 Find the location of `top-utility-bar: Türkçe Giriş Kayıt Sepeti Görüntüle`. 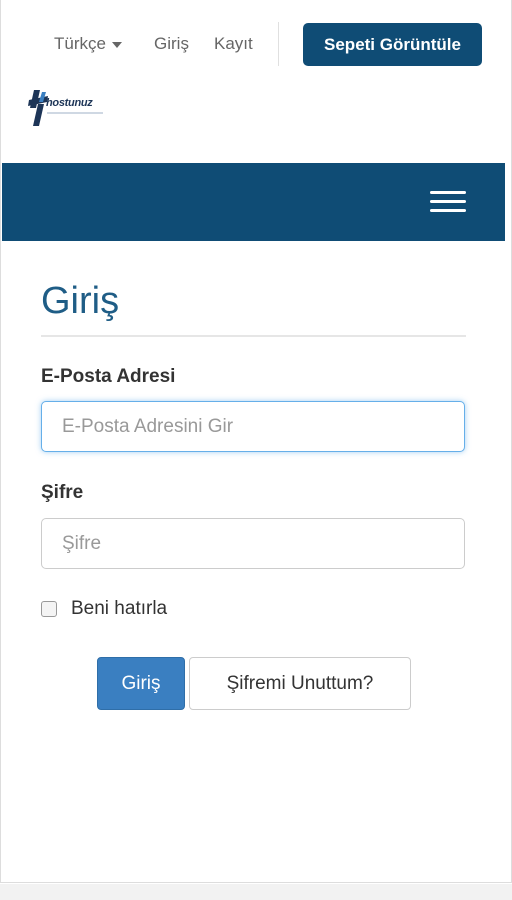

top-utility-bar: Türkçe Giriş Kayıt Sepeti Görüntüle is located at coordinates (256, 45).